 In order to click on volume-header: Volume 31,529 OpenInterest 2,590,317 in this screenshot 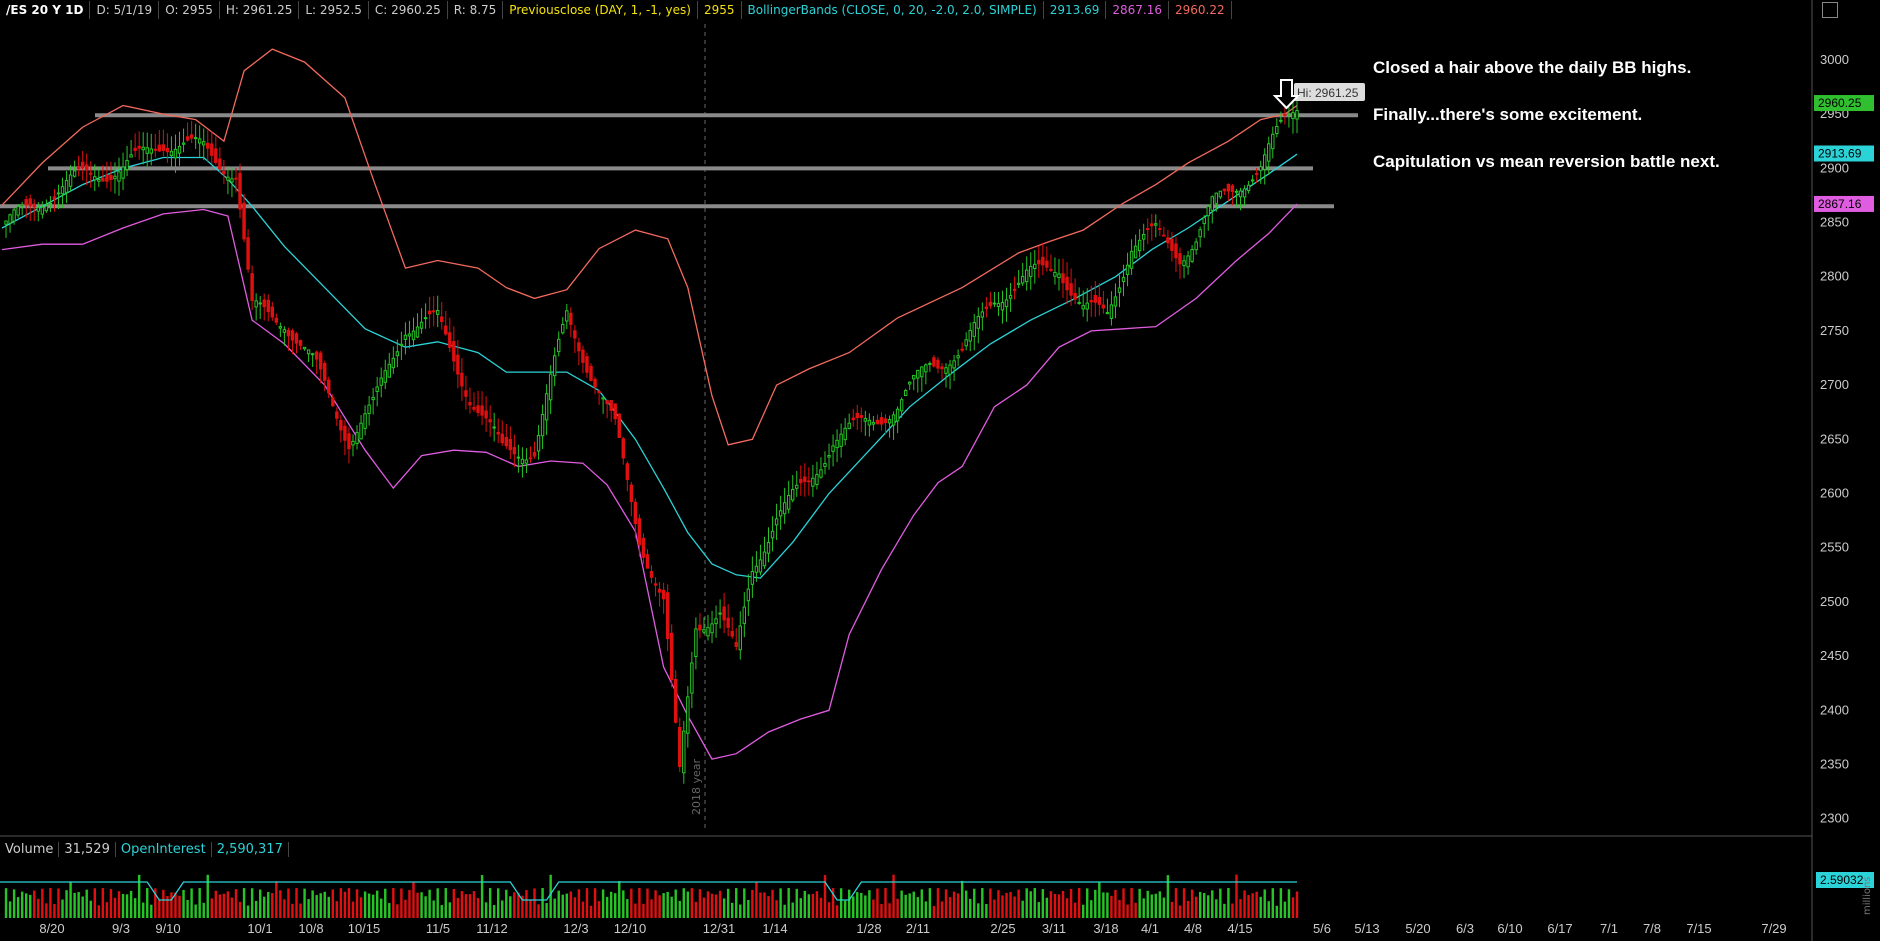, I will do `click(144, 849)`.